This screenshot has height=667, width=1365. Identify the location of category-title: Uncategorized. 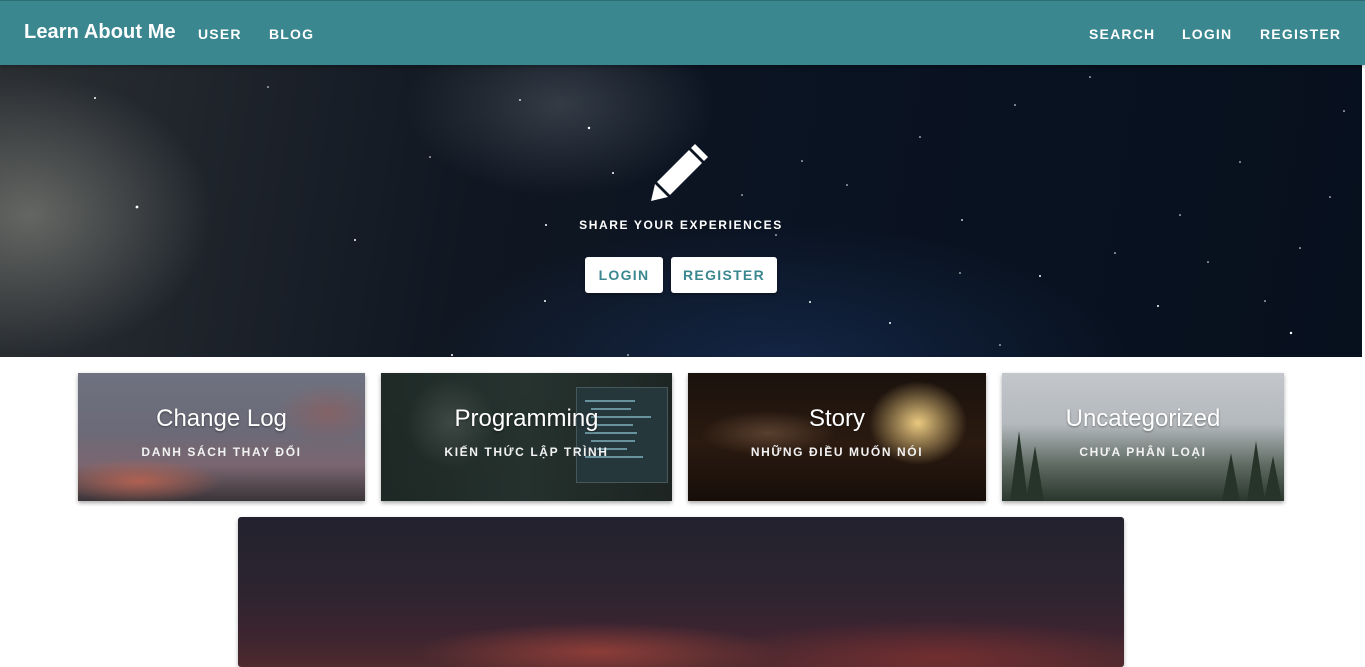
(1143, 418).